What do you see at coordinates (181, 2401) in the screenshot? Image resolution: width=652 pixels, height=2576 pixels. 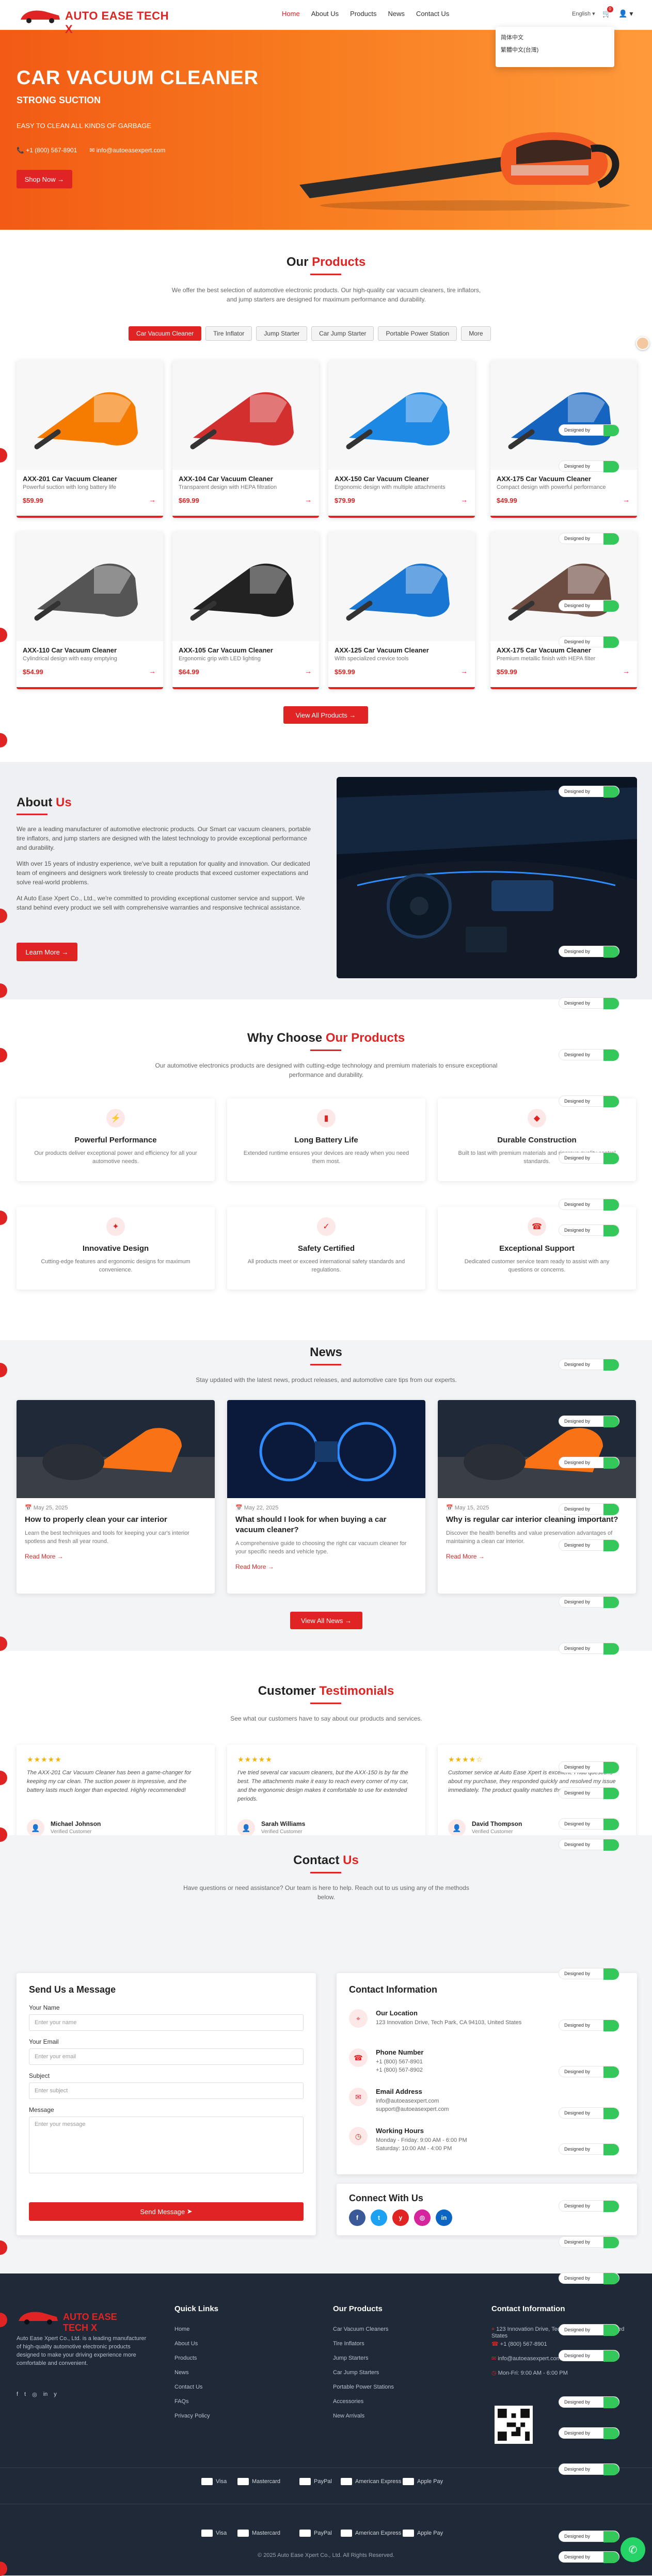 I see `footer-link: FAQs` at bounding box center [181, 2401].